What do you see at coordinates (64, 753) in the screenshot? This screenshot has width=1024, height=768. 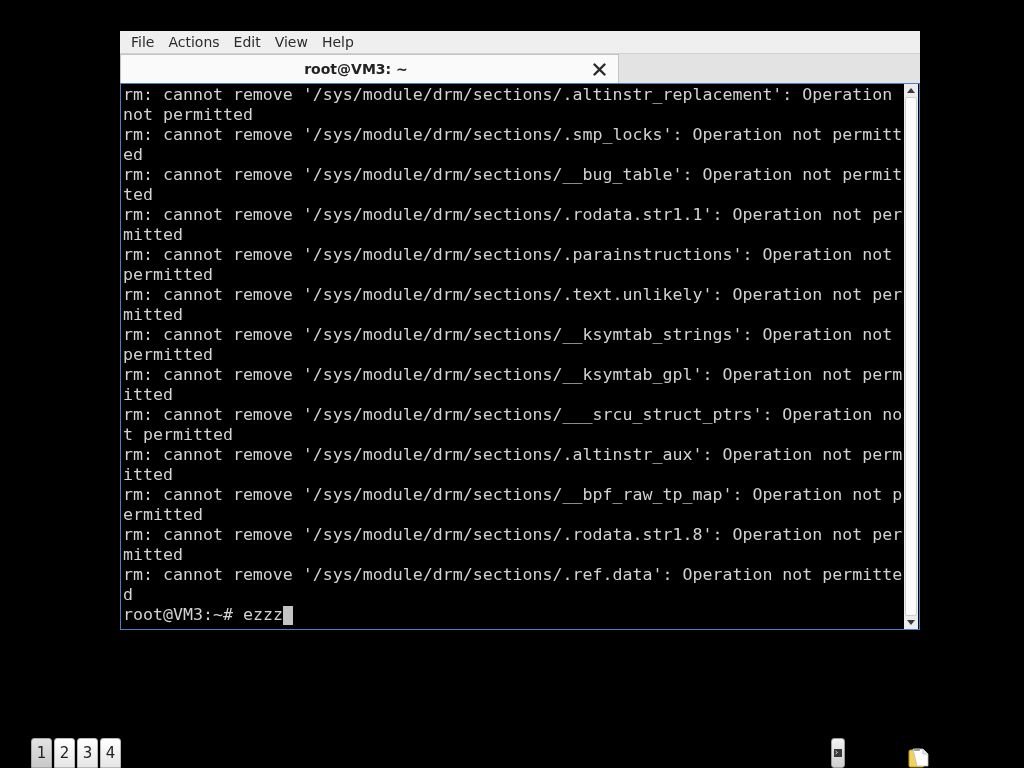 I see `workspace-button: 2` at bounding box center [64, 753].